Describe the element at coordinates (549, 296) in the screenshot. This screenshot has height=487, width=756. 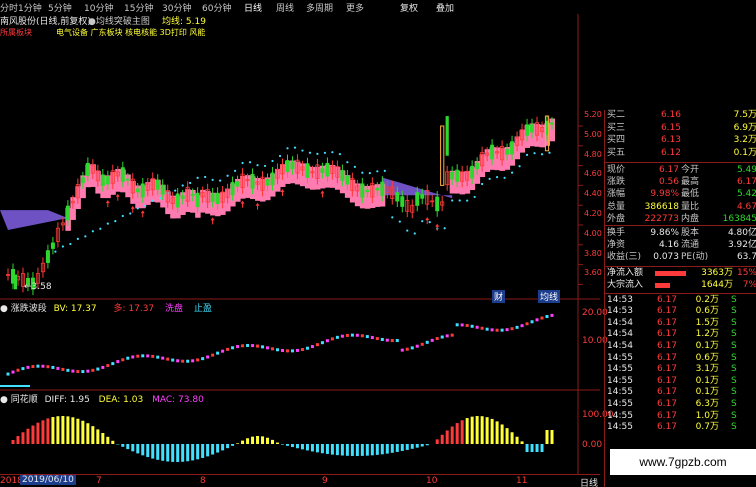
I see `ma-marker: 均线` at that location.